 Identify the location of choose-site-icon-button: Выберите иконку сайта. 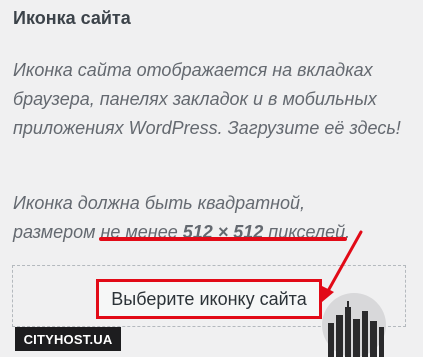
(209, 299).